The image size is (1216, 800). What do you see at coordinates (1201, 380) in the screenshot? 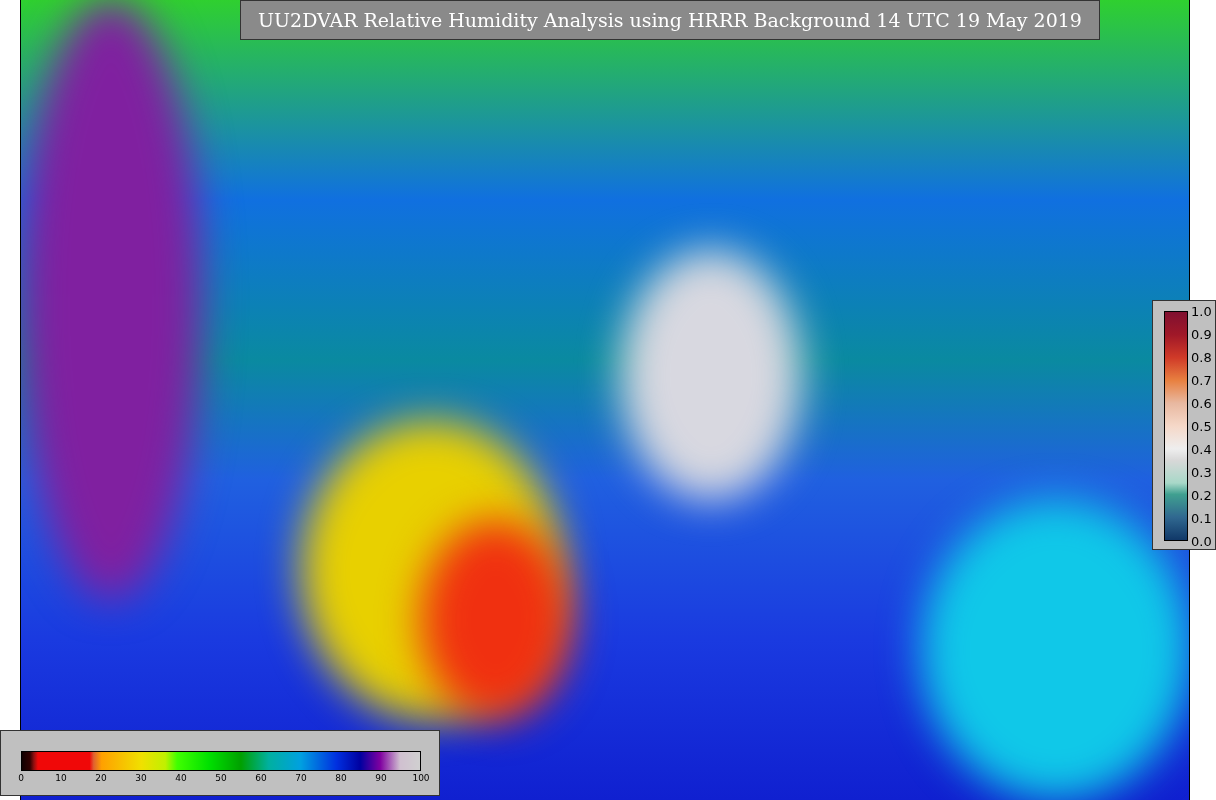
I see `tick-label: 0.7` at bounding box center [1201, 380].